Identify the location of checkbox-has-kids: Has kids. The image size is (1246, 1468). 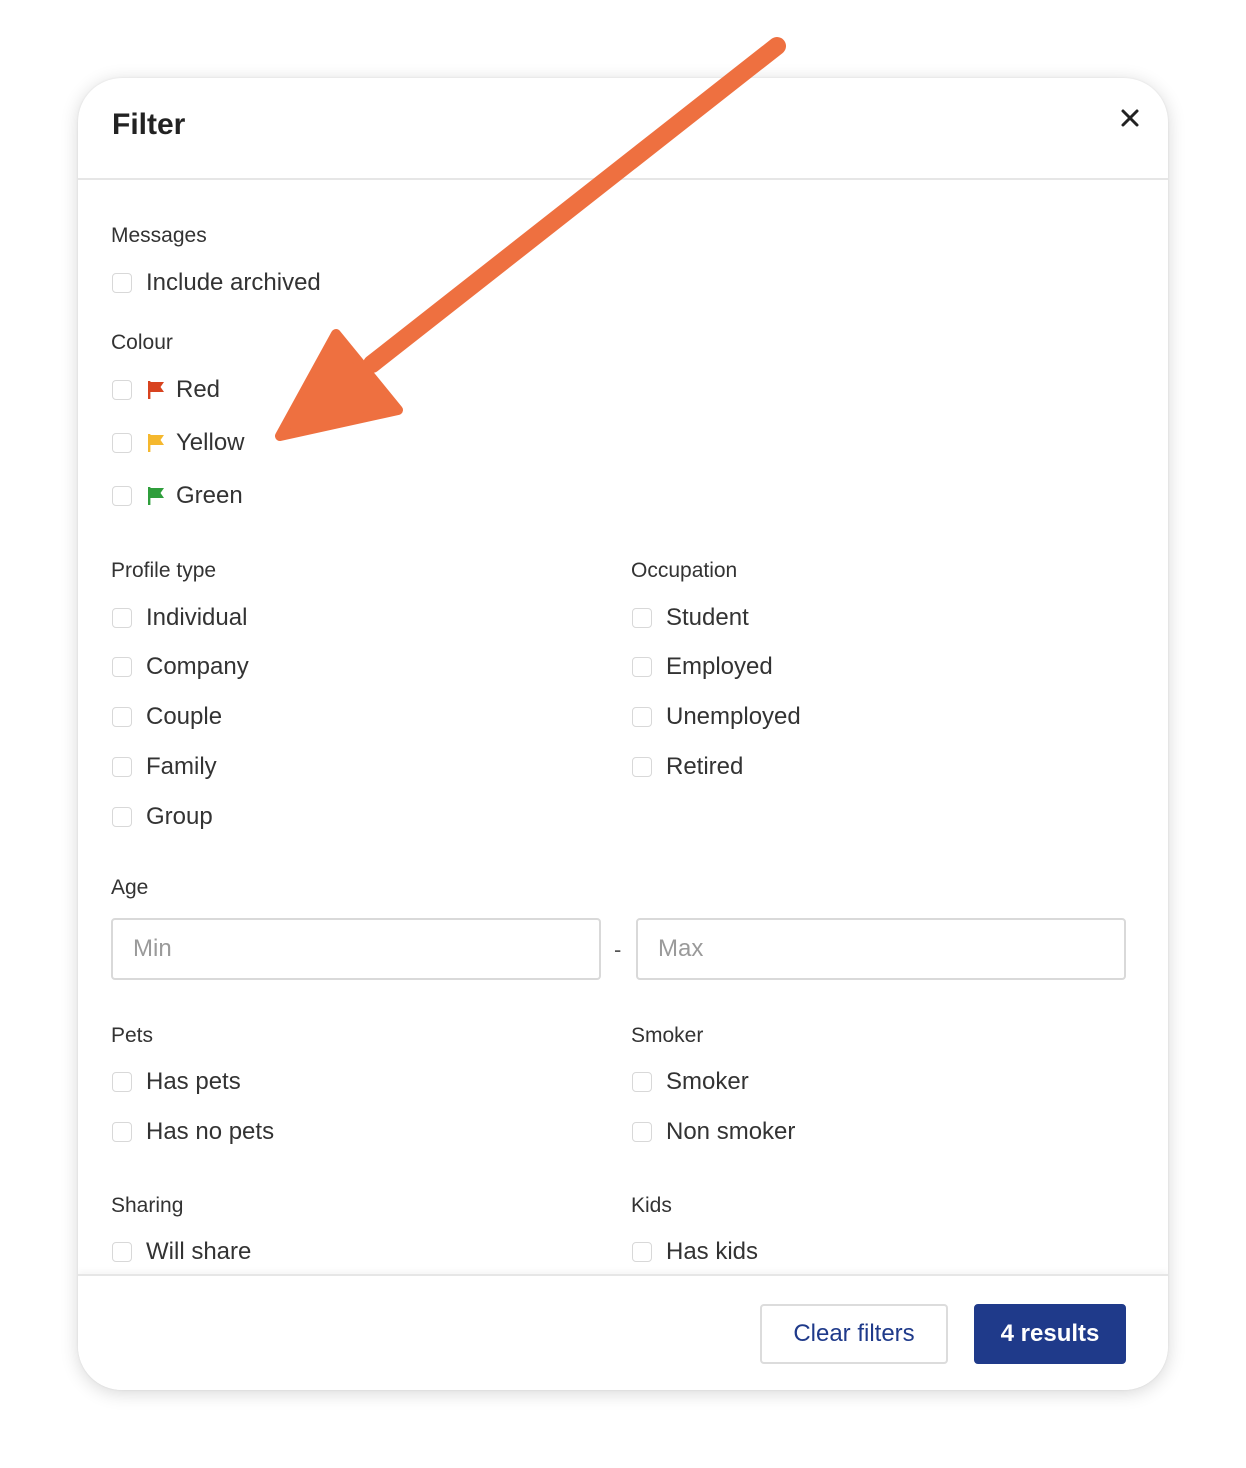
(695, 1252).